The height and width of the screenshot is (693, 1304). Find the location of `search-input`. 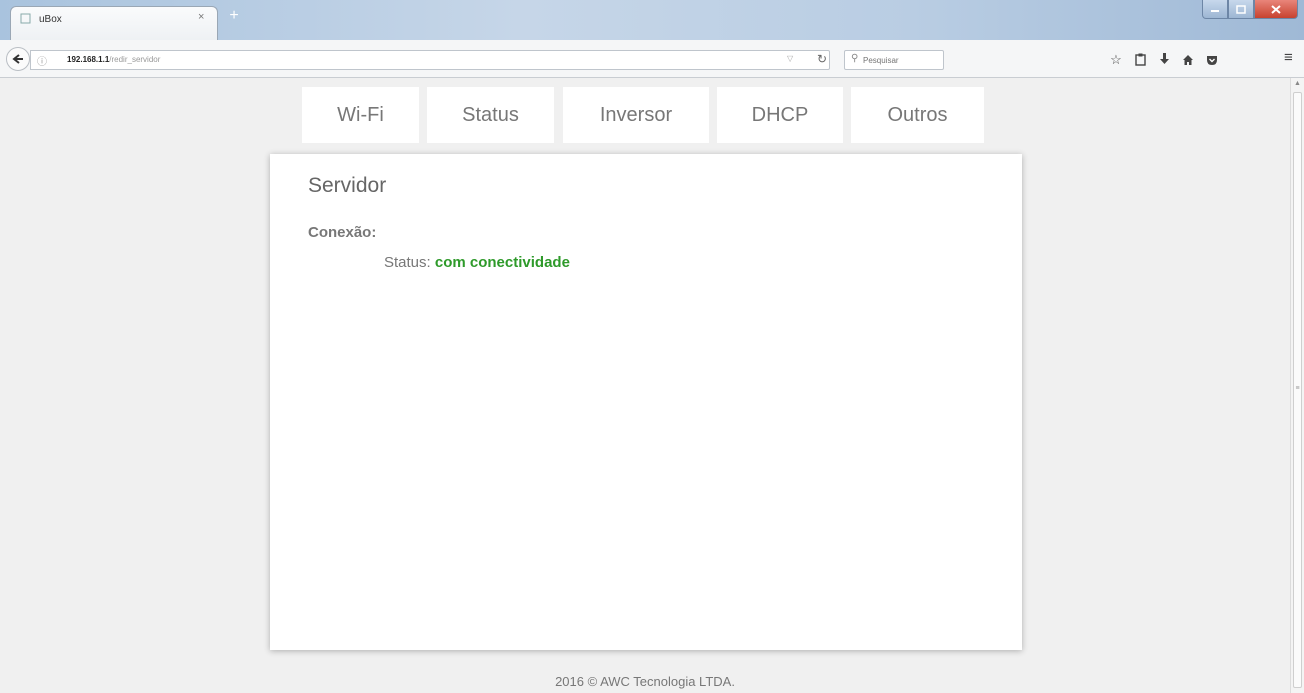

search-input is located at coordinates (902, 60).